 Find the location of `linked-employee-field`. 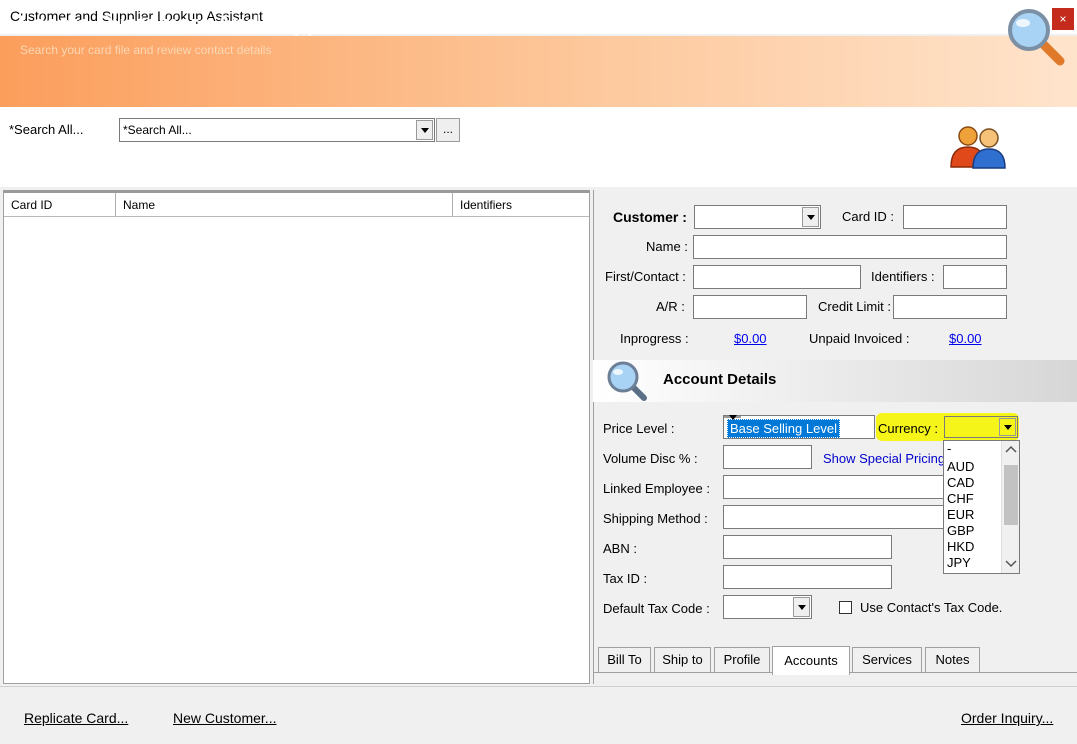

linked-employee-field is located at coordinates (834, 487).